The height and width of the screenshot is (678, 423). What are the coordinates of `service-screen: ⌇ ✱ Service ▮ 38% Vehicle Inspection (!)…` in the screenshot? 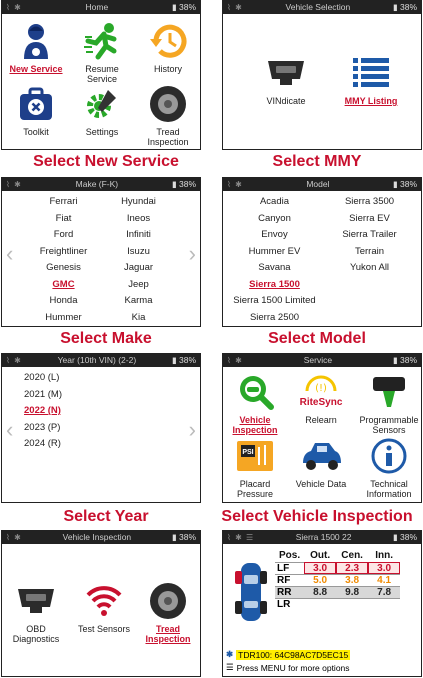 It's located at (322, 428).